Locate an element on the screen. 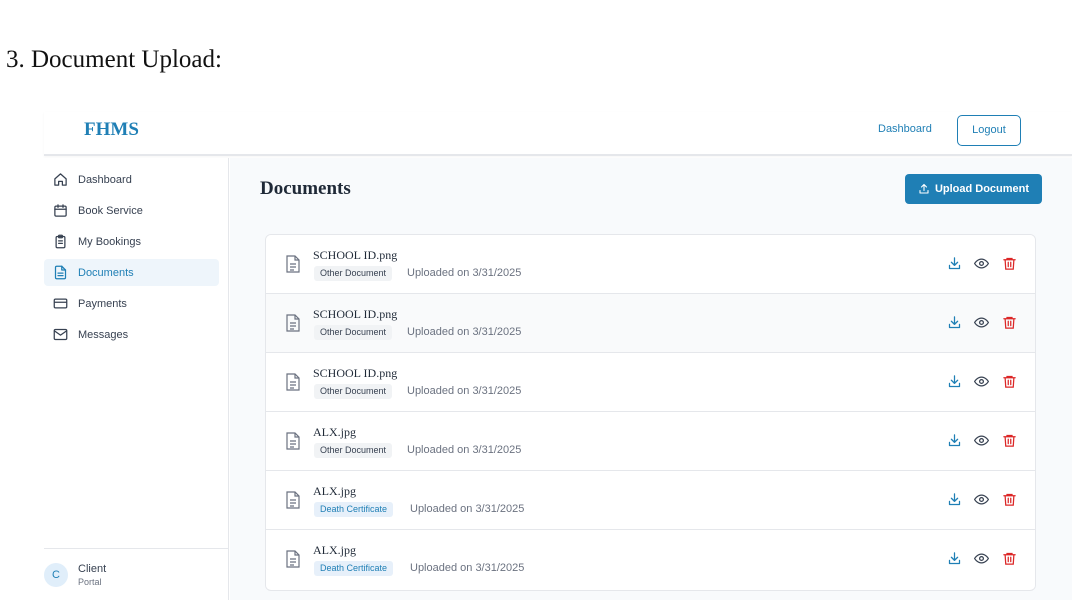 The width and height of the screenshot is (1072, 602). sidebar-item-book-service: Book Service is located at coordinates (131, 210).